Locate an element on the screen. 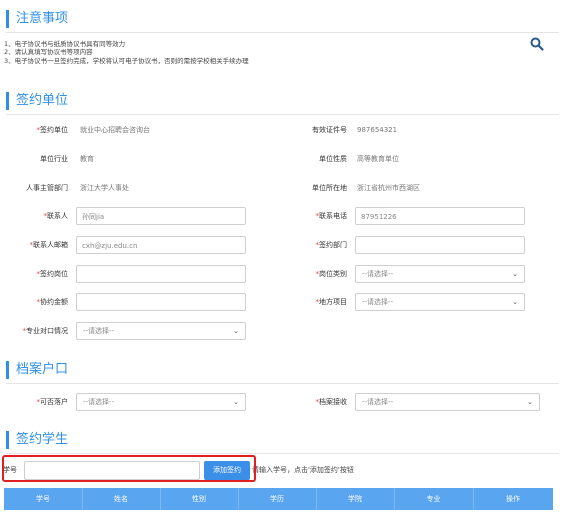  col-college: 学院 is located at coordinates (355, 499).